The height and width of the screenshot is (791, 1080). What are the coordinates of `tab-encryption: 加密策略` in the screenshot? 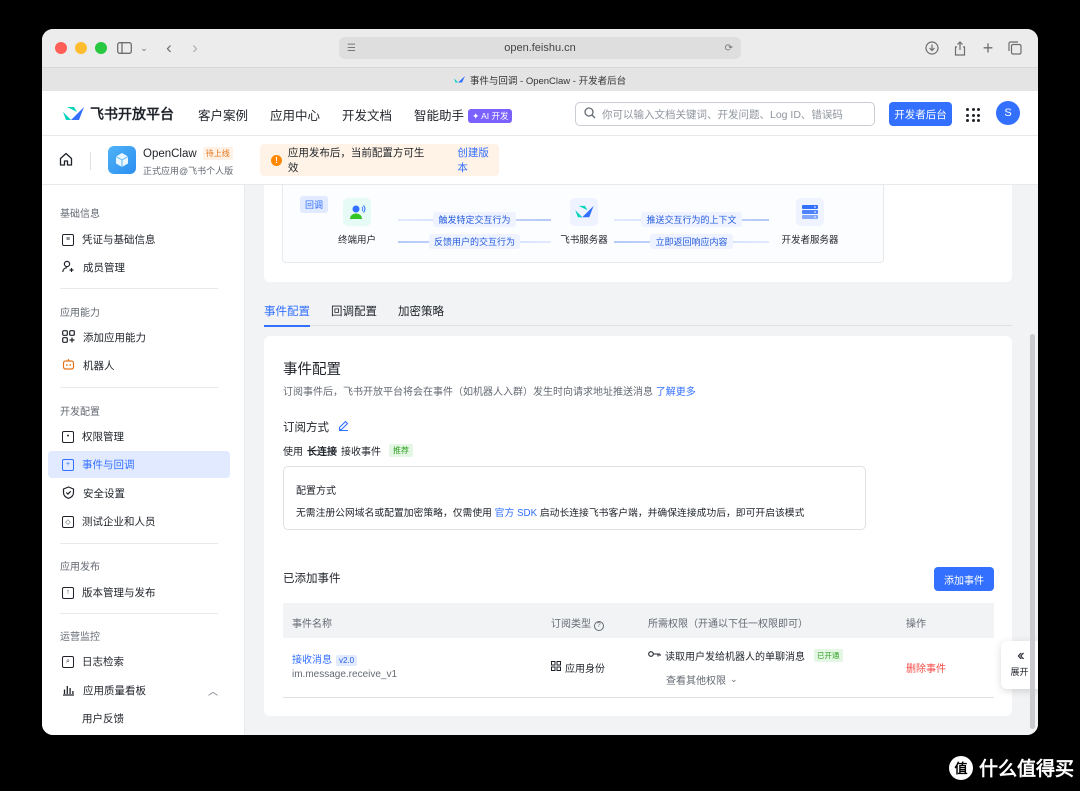 It's located at (421, 313).